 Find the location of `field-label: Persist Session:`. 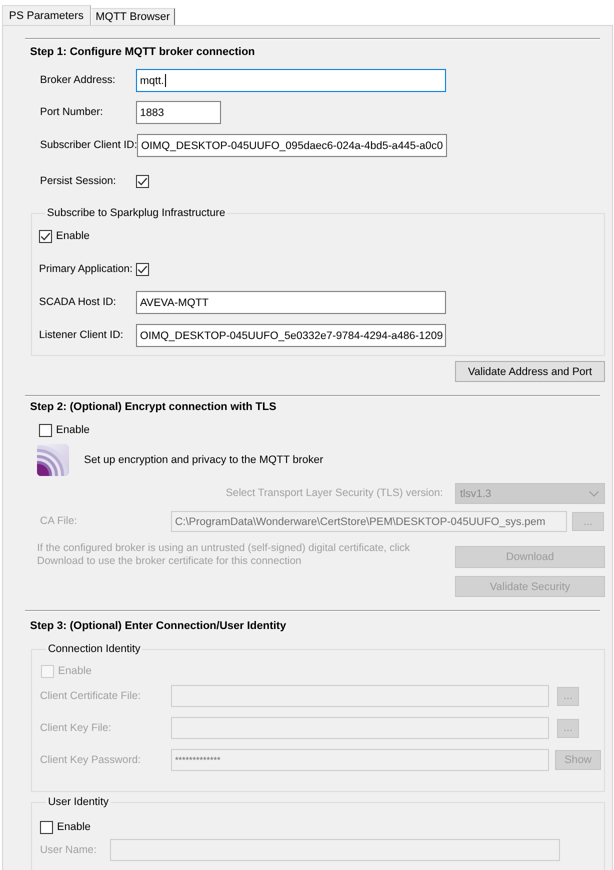

field-label: Persist Session: is located at coordinates (78, 181).